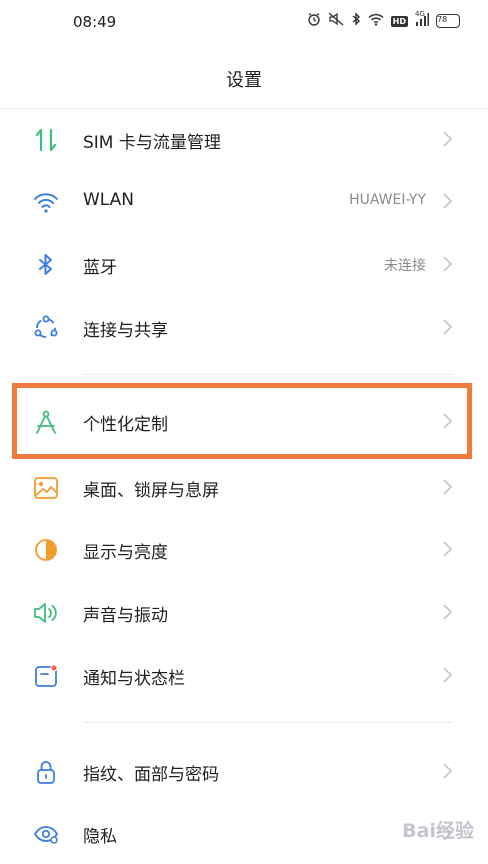 The width and height of the screenshot is (488, 864). I want to click on settings-item-notifications: 通知与状态栏, so click(244, 675).